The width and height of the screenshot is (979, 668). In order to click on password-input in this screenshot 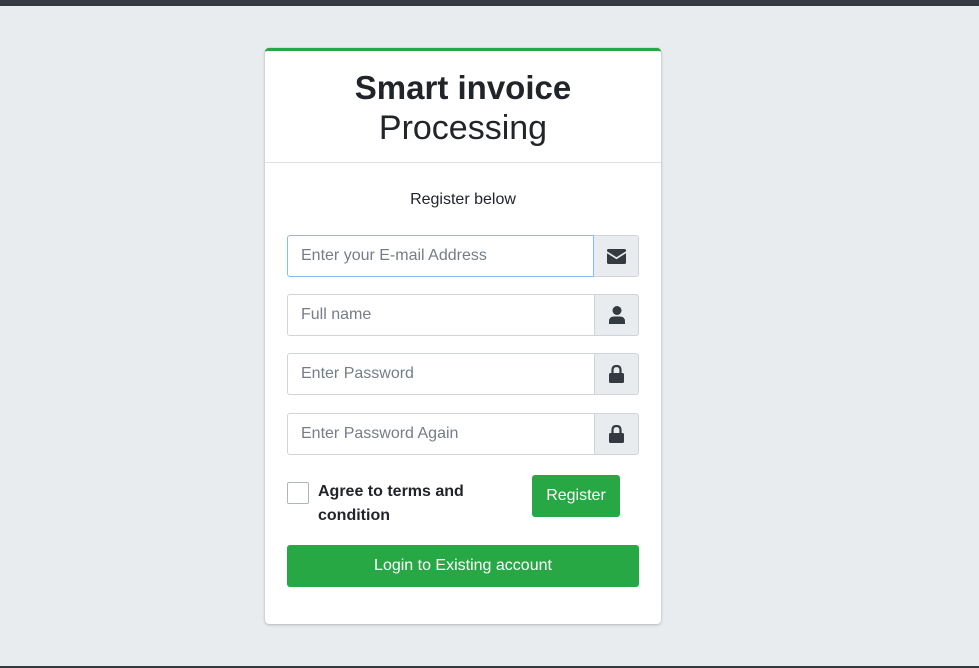, I will do `click(441, 374)`.